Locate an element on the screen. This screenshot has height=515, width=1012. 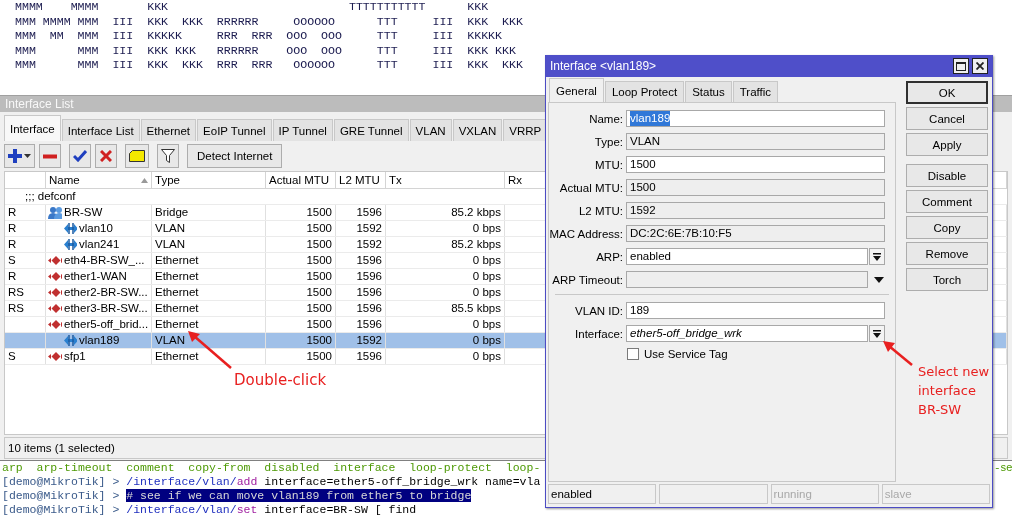
remove-button is located at coordinates (50, 156).